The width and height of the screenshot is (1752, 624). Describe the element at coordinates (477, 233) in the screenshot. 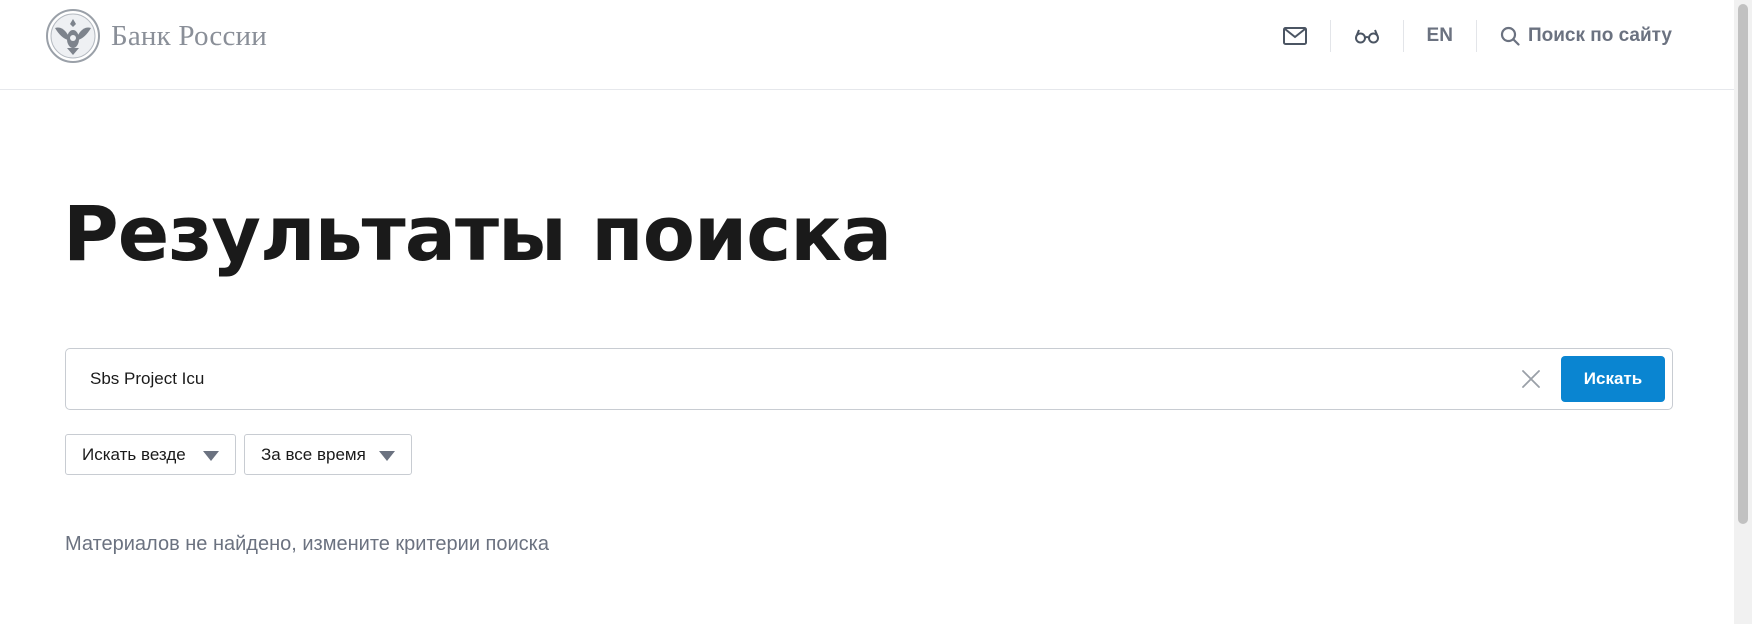

I see `page-title: Результаты поиска` at that location.